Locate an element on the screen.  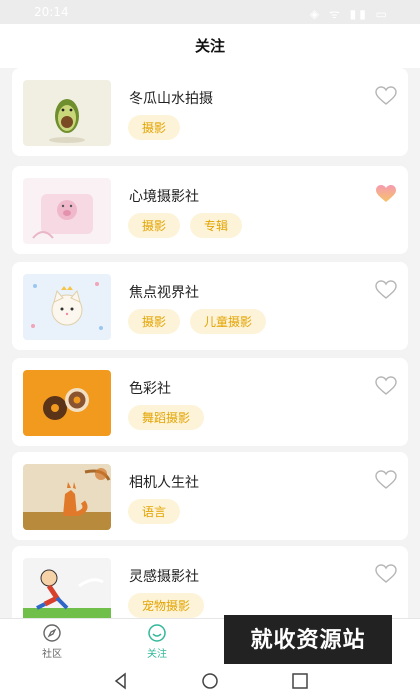
watermark-text: 就收资源站 is located at coordinates (308, 640).